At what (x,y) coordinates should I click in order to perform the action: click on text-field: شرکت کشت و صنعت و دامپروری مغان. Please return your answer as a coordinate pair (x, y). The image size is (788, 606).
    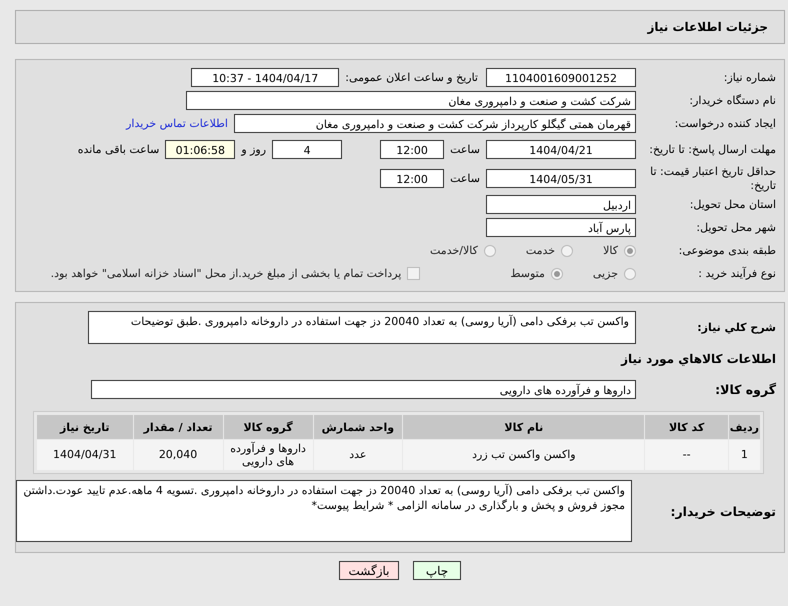
    Looking at the image, I should click on (411, 100).